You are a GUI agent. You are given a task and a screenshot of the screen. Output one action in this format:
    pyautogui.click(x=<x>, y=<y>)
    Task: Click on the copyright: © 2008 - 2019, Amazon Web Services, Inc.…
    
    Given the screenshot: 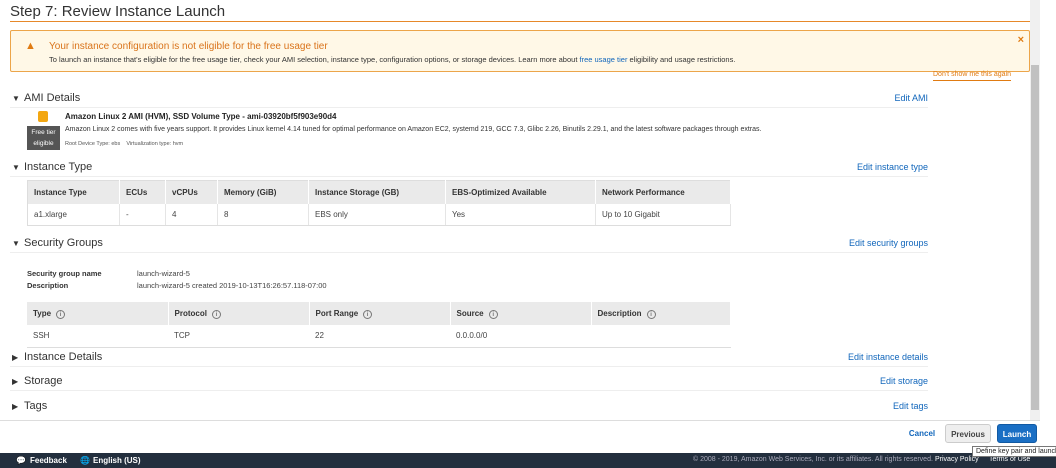 What is the action you would take?
    pyautogui.click(x=813, y=459)
    